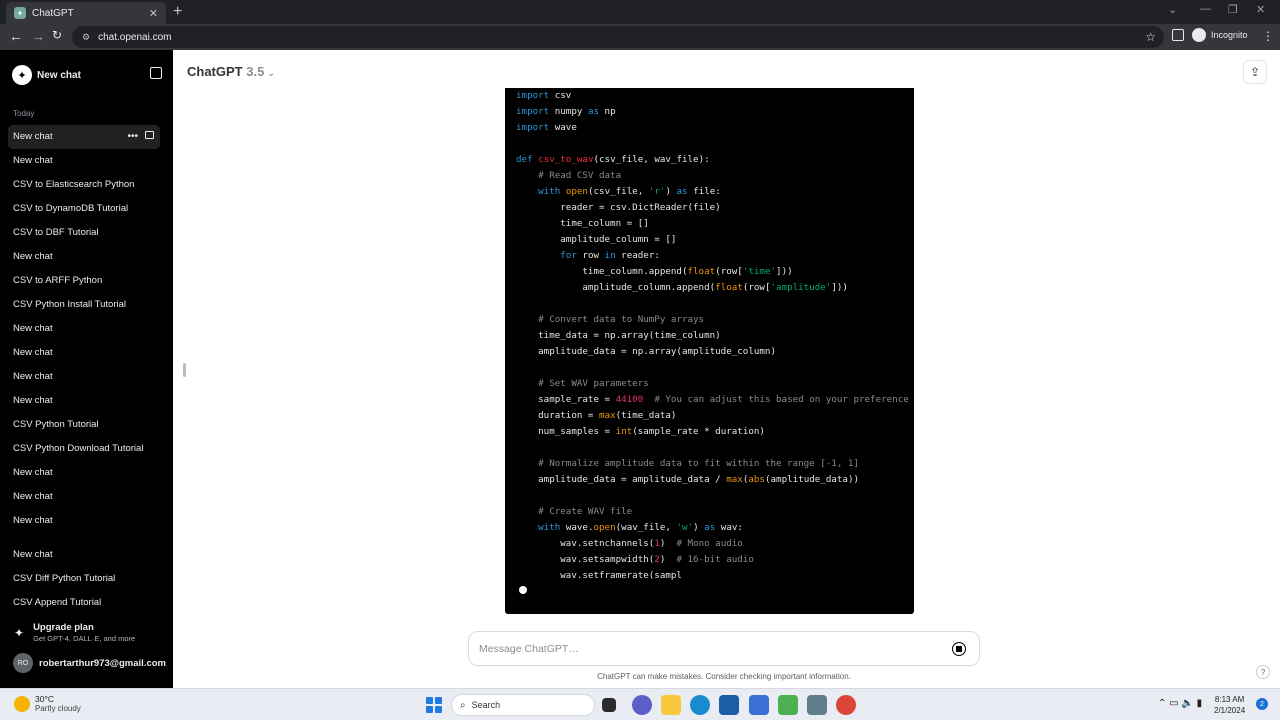 The height and width of the screenshot is (720, 1280). What do you see at coordinates (84, 425) in the screenshot?
I see `chat-history-item: CSV Python Tutorial` at bounding box center [84, 425].